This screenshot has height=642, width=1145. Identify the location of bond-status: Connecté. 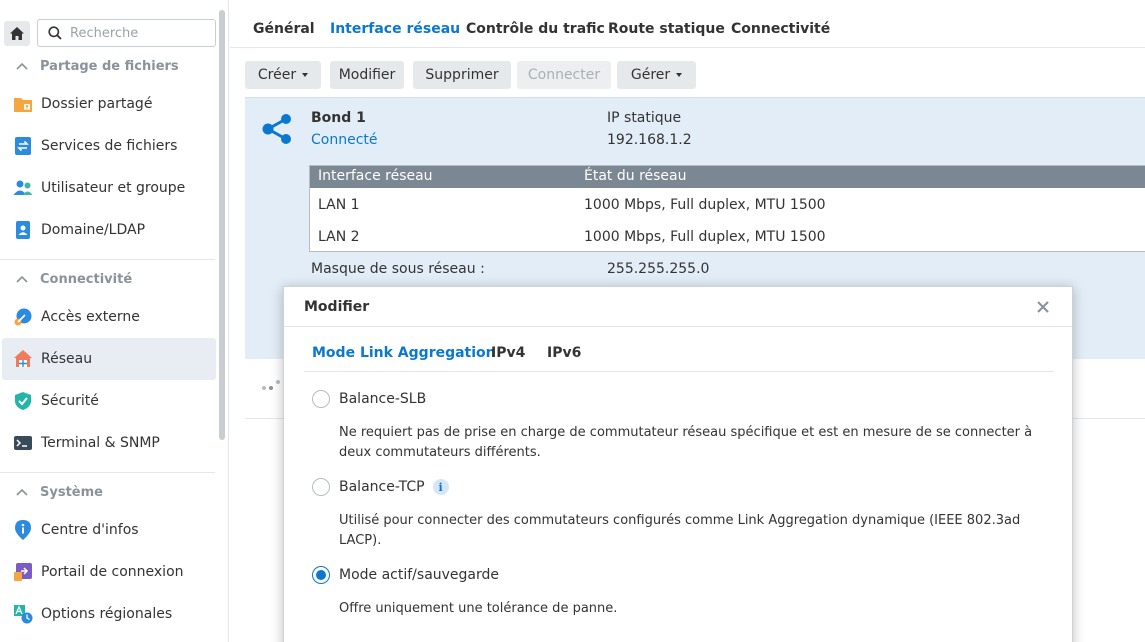
(344, 140).